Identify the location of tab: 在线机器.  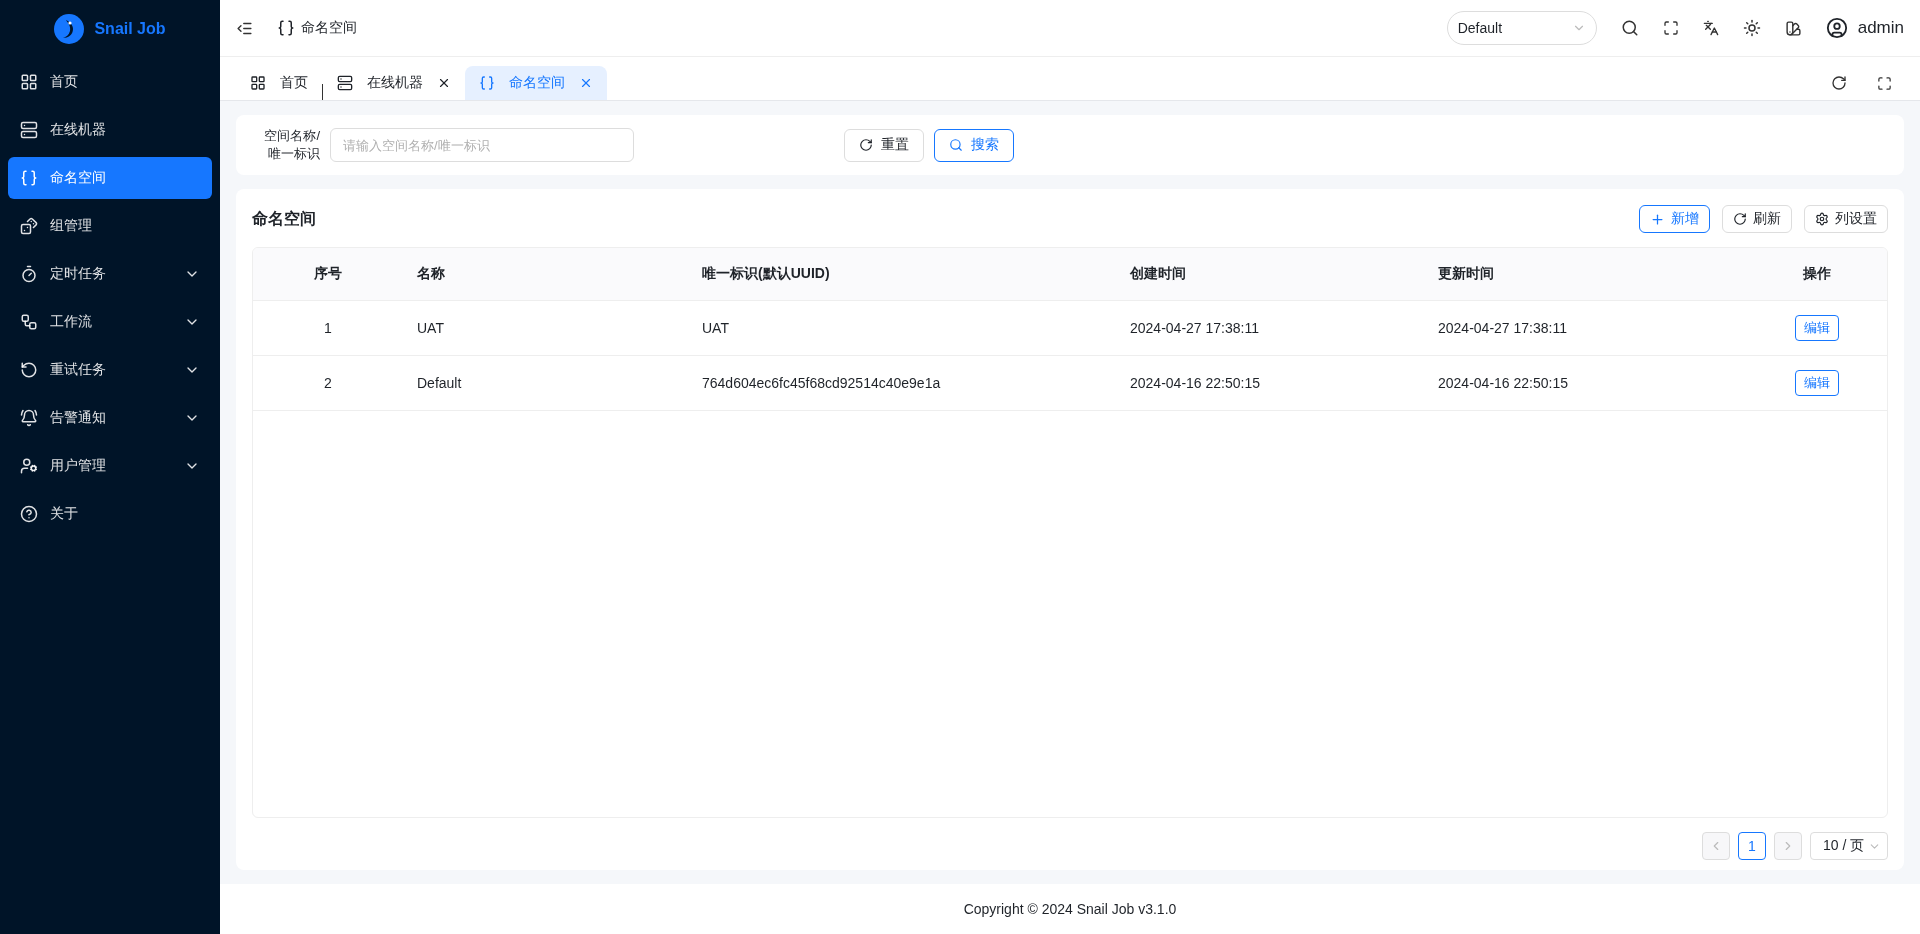
(394, 83).